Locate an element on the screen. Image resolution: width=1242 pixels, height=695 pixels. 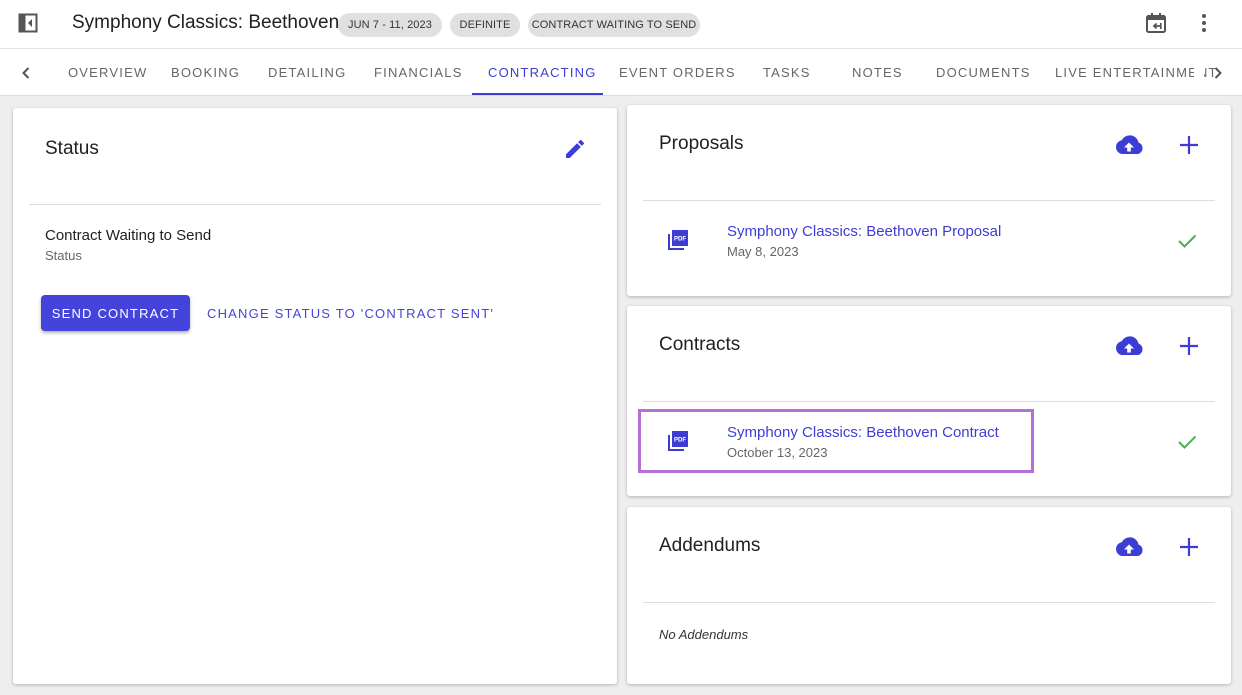
tab-overflow-mask is located at coordinates (1199, 72).